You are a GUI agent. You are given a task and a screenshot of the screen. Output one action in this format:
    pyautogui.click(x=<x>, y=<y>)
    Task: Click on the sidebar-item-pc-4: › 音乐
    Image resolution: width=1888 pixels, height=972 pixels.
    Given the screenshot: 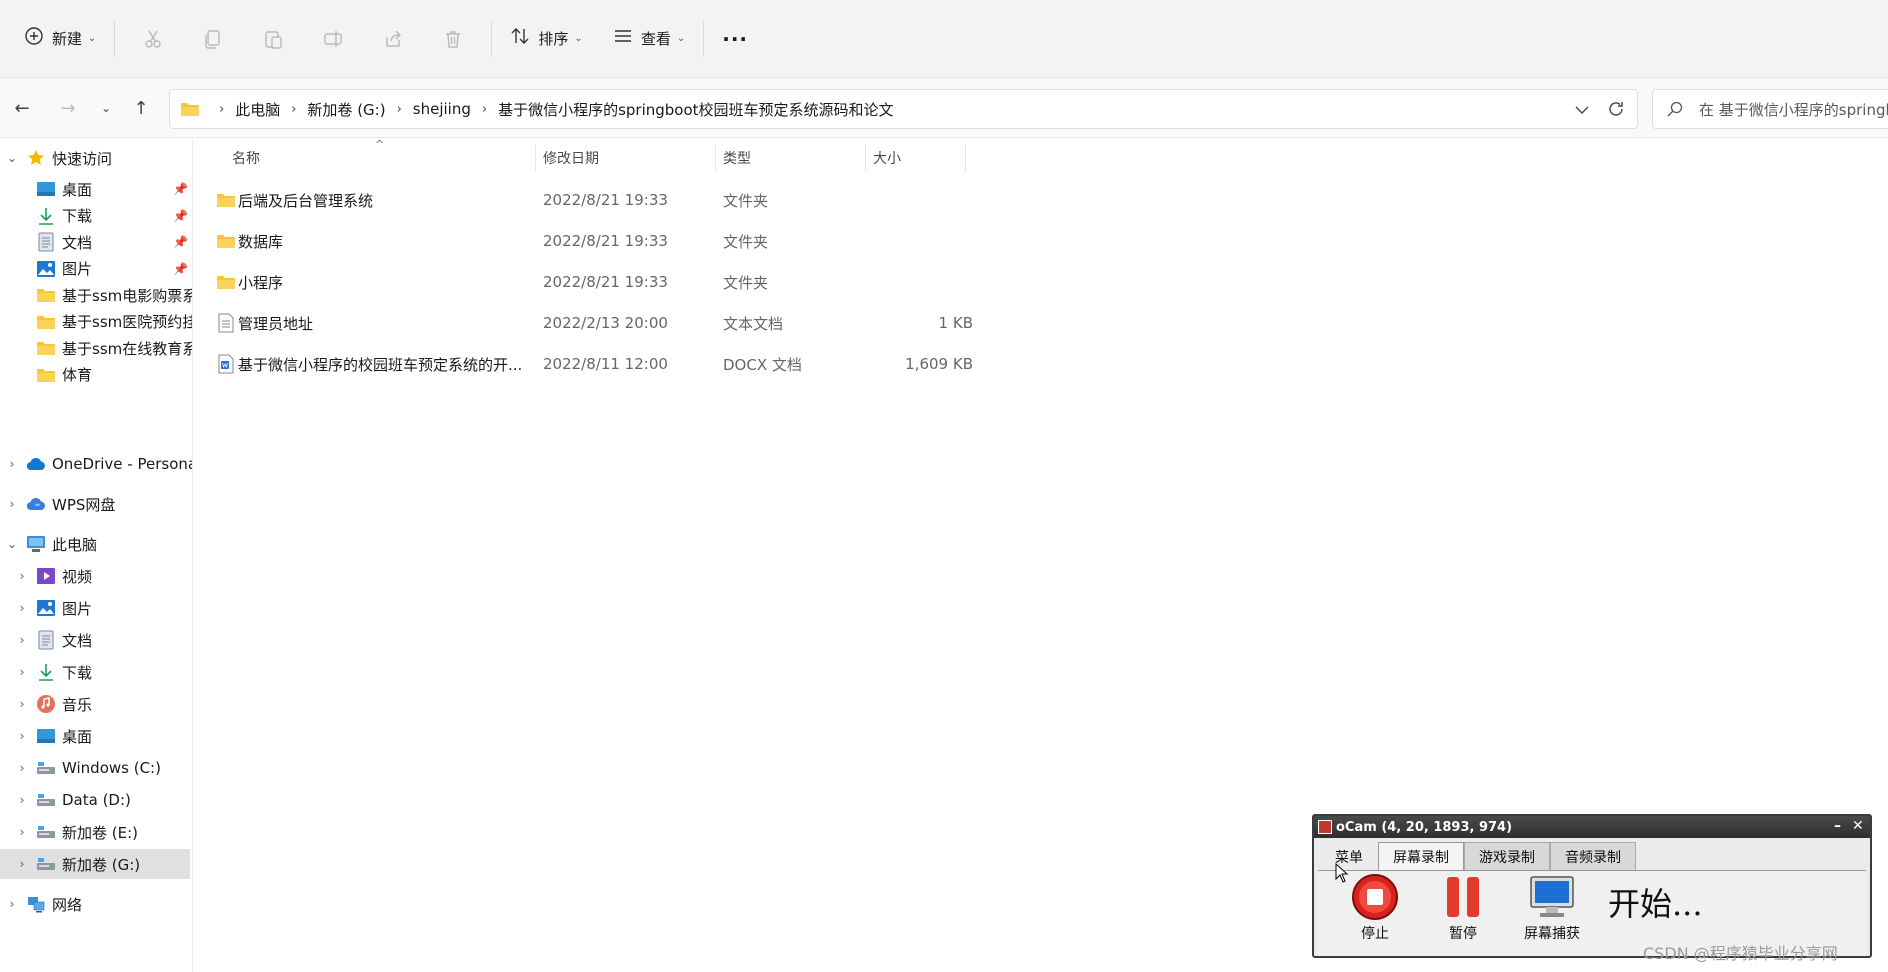 What is the action you would take?
    pyautogui.click(x=96, y=704)
    